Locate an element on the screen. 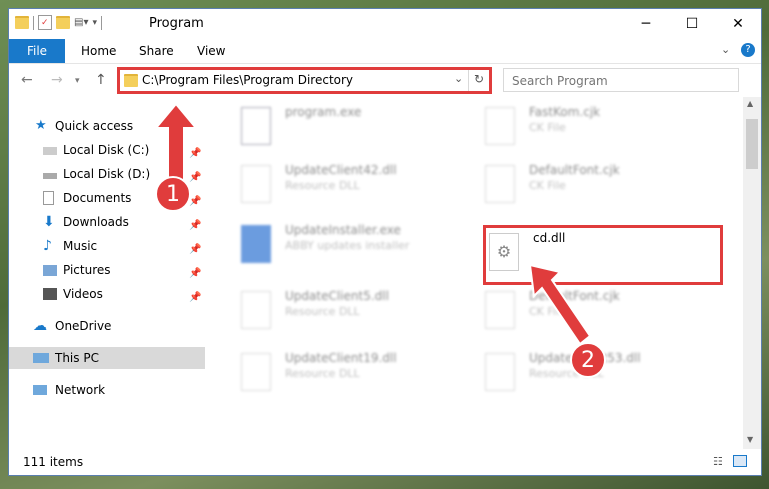 The image size is (769, 489). arrow-diagonal-icon is located at coordinates (560, 304).